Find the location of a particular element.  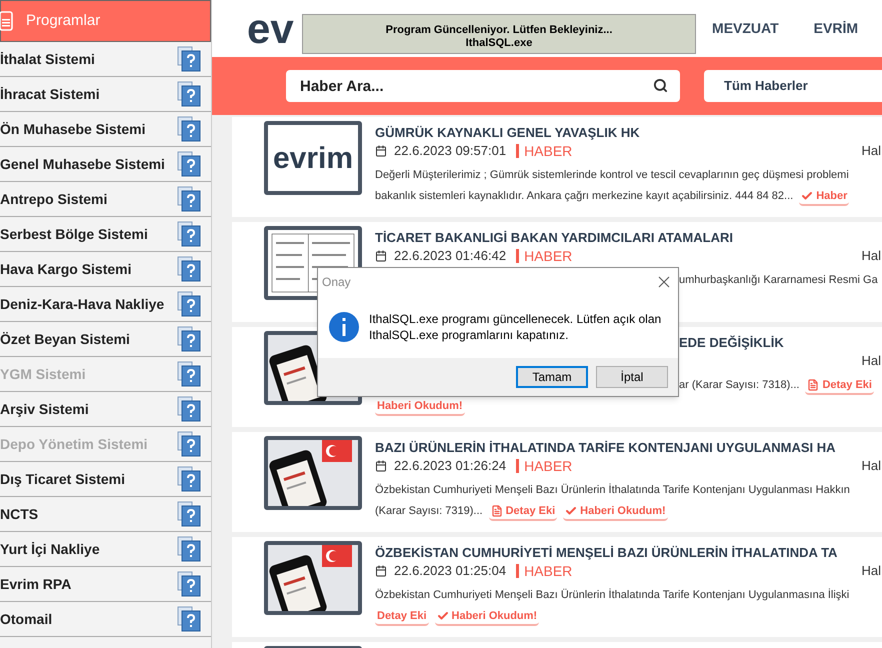

search-icon is located at coordinates (660, 85).